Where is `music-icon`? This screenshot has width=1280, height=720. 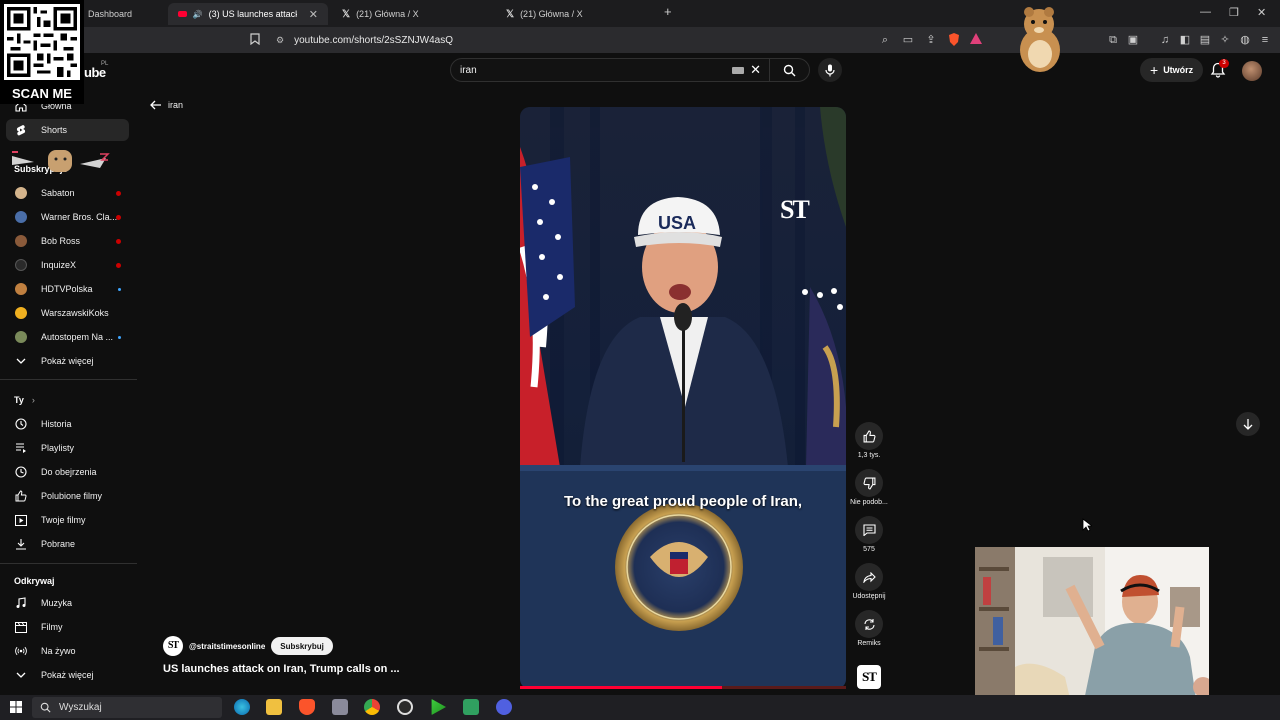 music-icon is located at coordinates (21, 603).